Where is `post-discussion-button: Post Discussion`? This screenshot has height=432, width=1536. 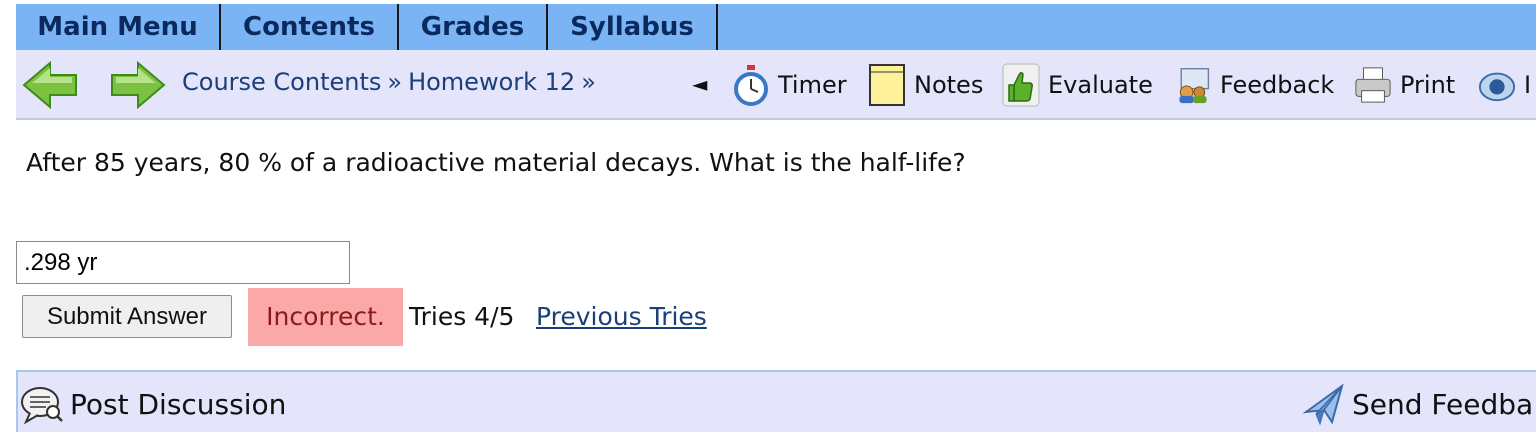
post-discussion-button: Post Discussion is located at coordinates (153, 404).